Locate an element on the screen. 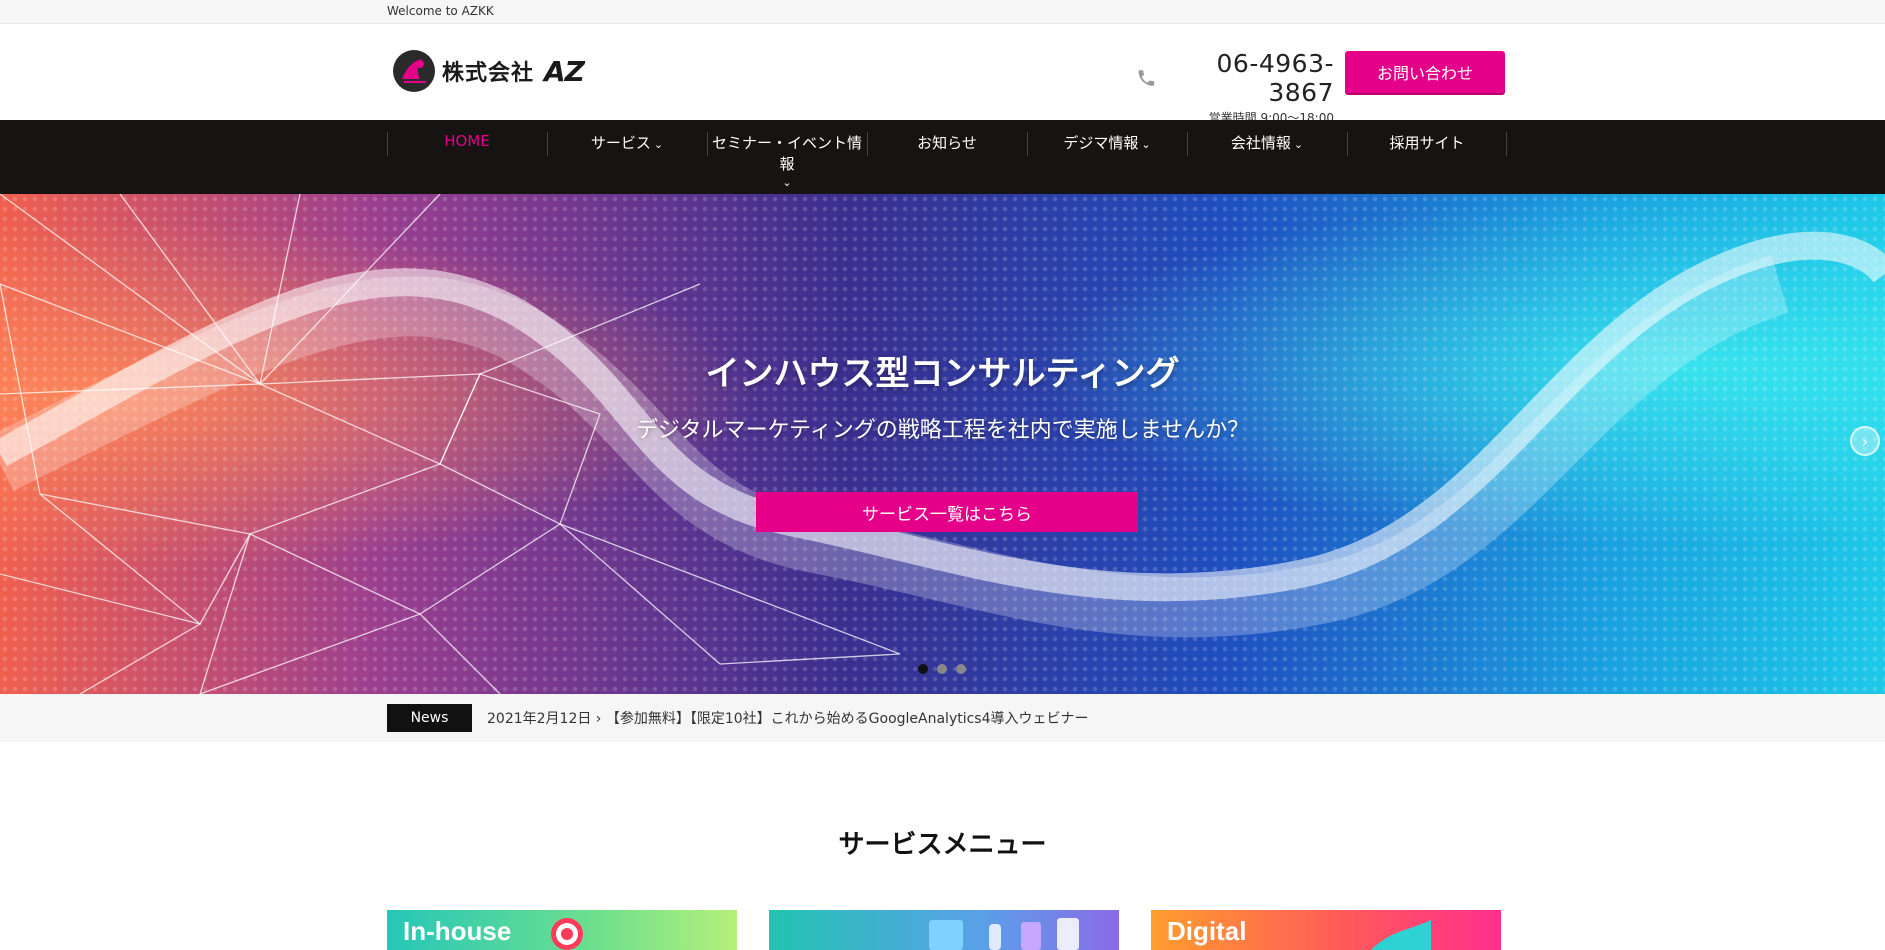  logo-mark-icon is located at coordinates (414, 71).